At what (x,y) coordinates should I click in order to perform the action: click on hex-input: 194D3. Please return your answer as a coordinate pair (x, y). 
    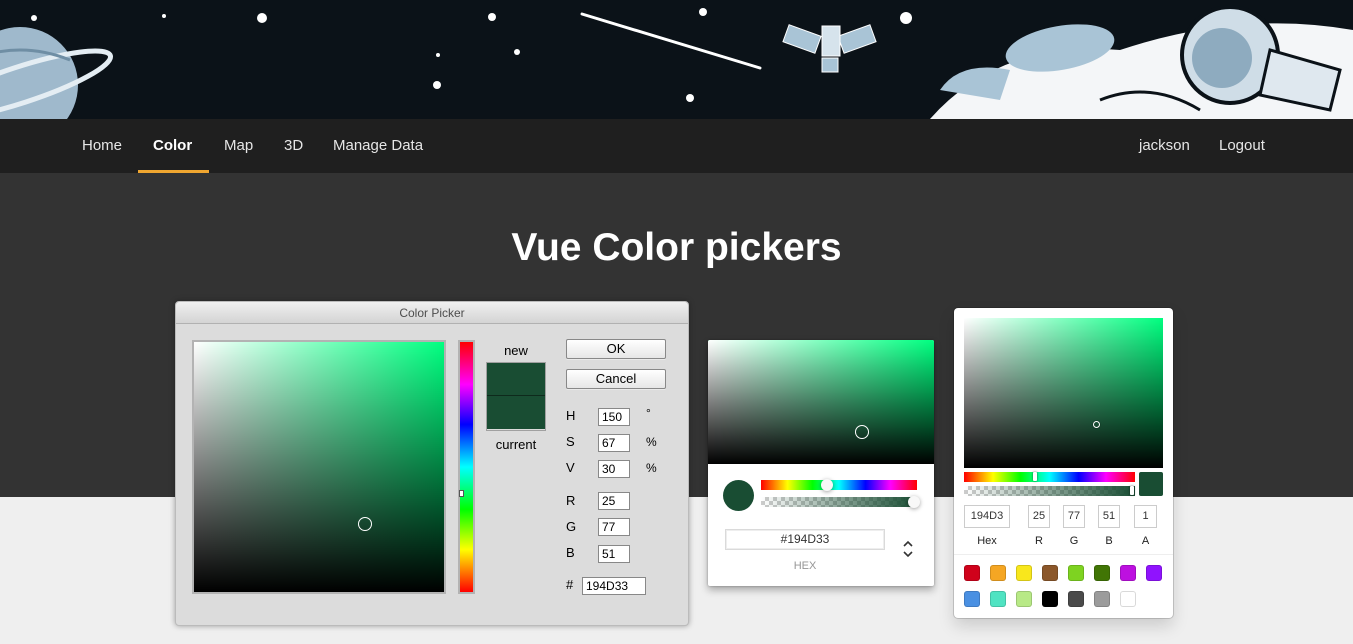
    Looking at the image, I should click on (987, 516).